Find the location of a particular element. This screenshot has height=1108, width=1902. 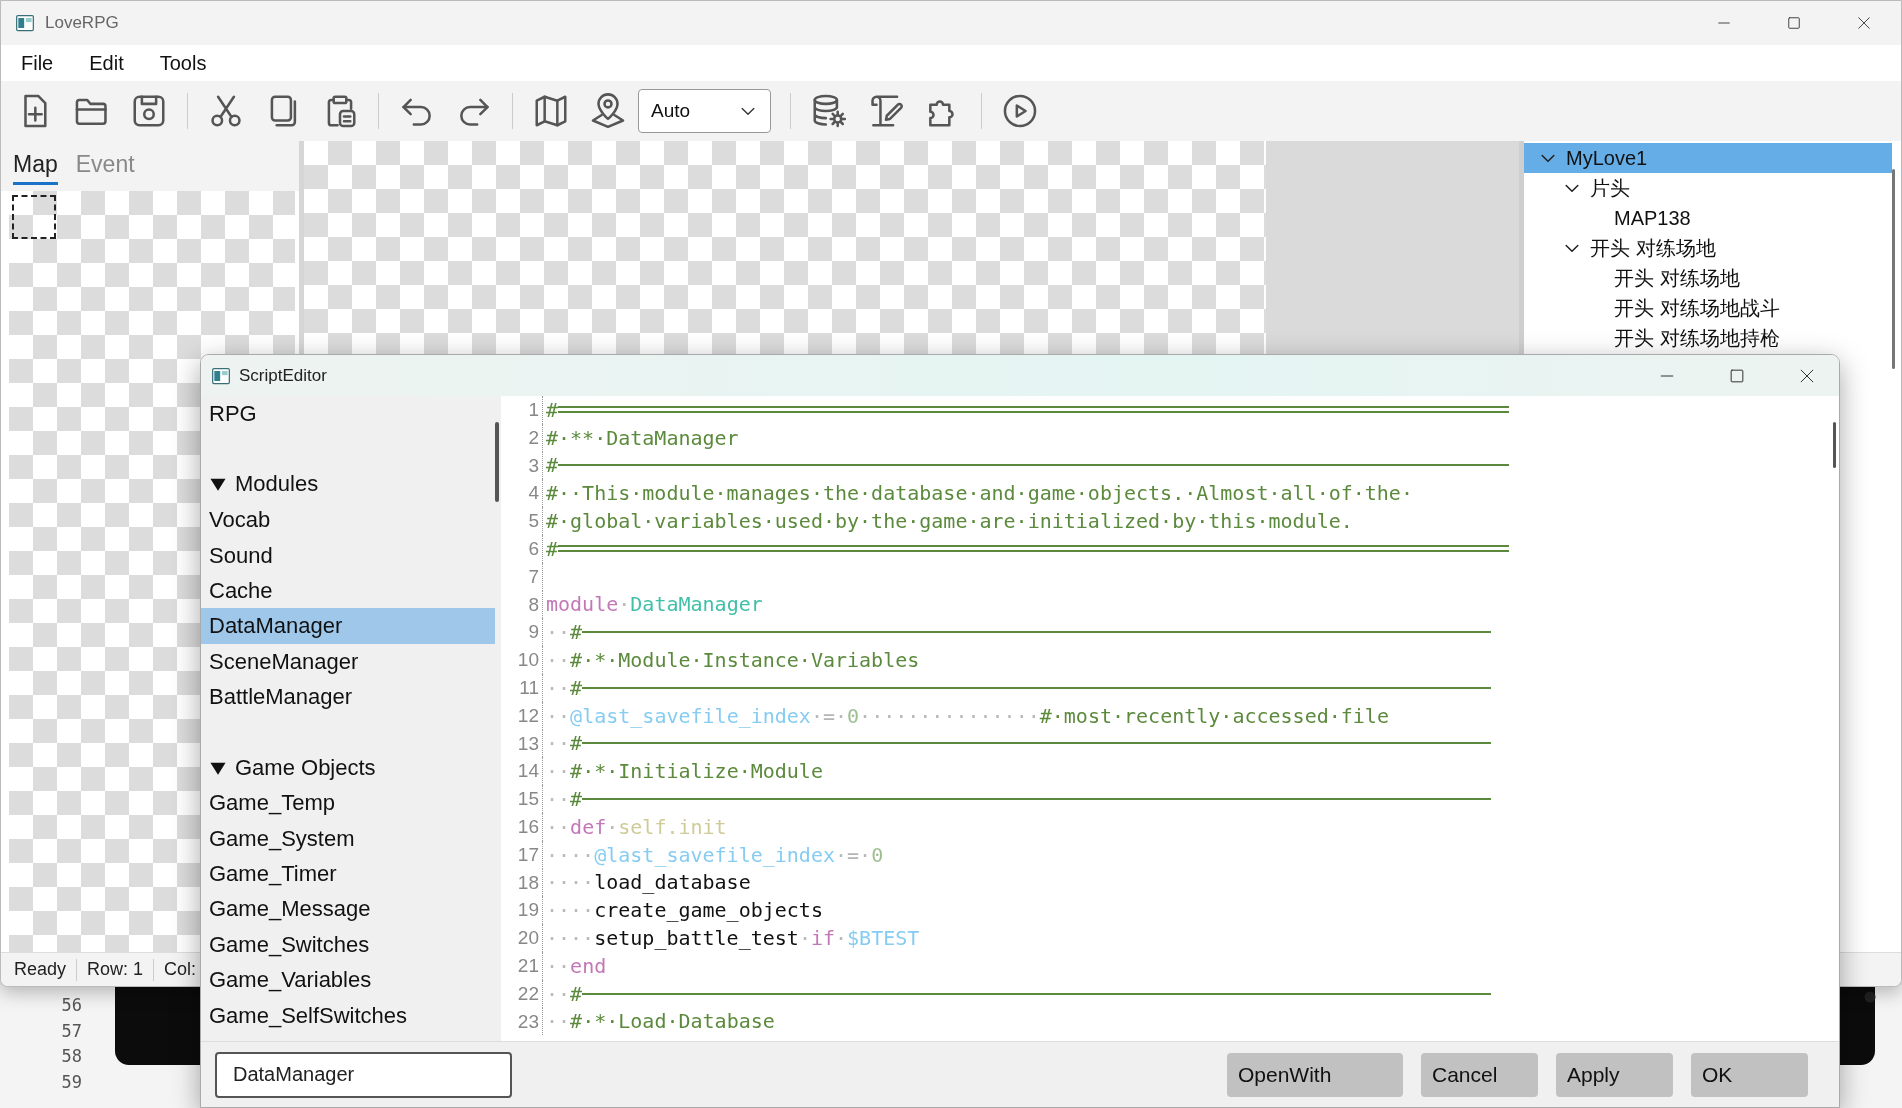

database-gear-icon is located at coordinates (829, 111).